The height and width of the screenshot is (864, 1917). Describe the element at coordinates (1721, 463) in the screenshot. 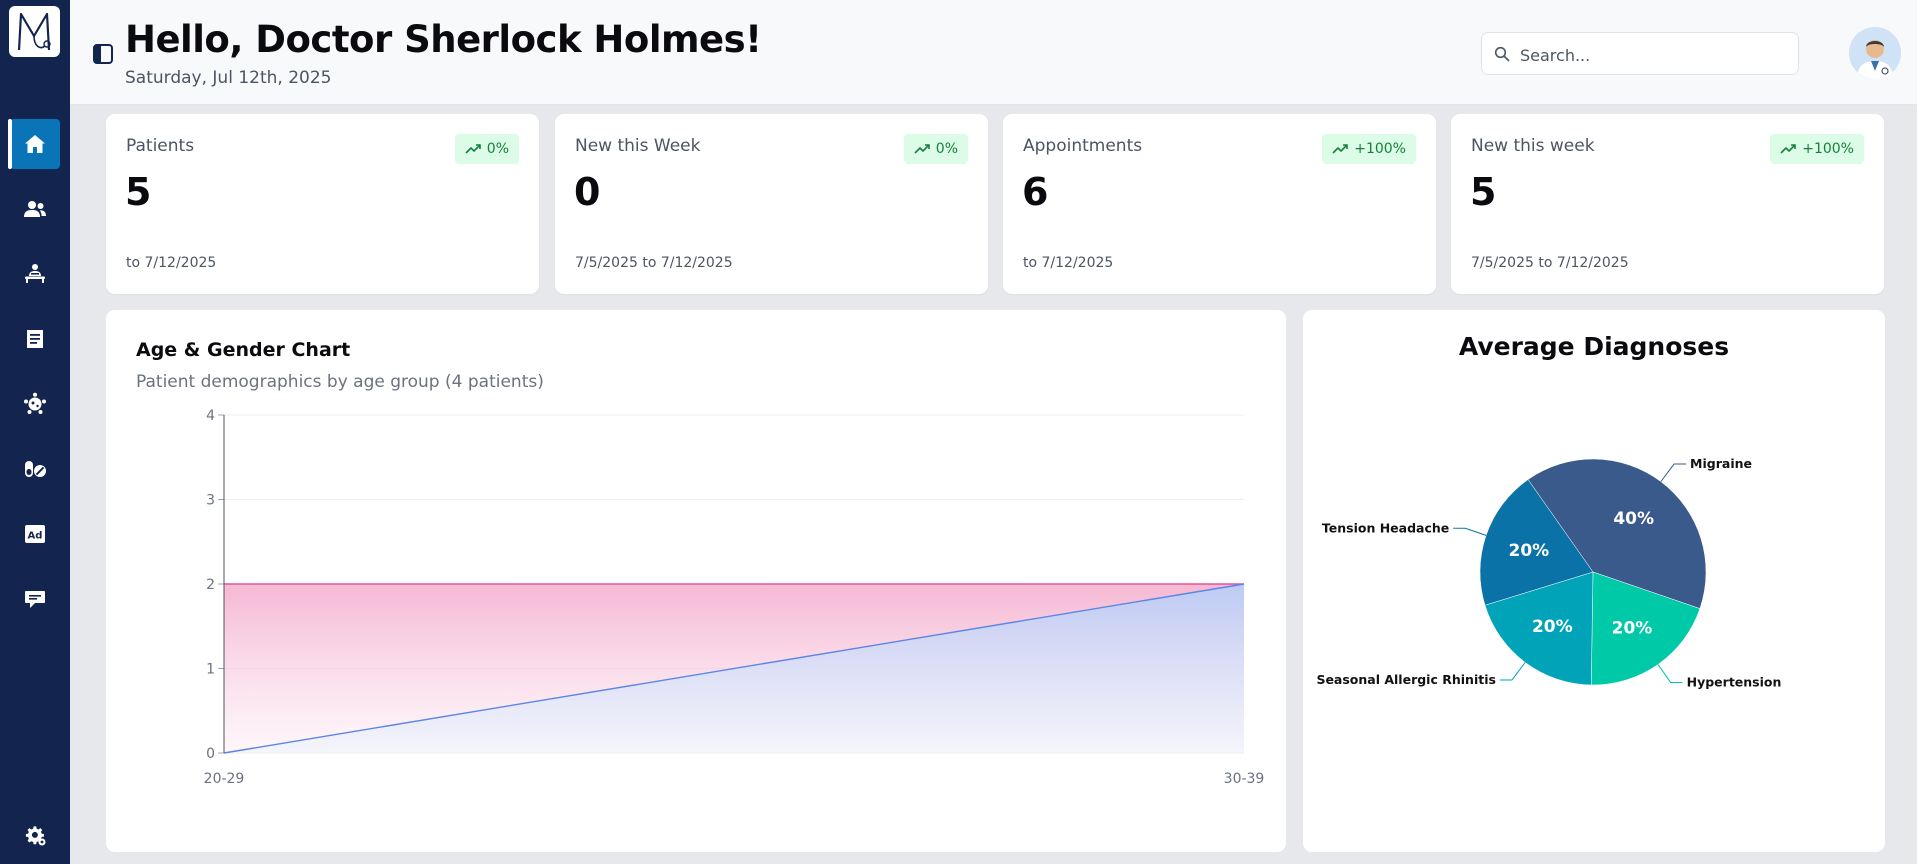

I see `slice-name-label: Migraine` at that location.